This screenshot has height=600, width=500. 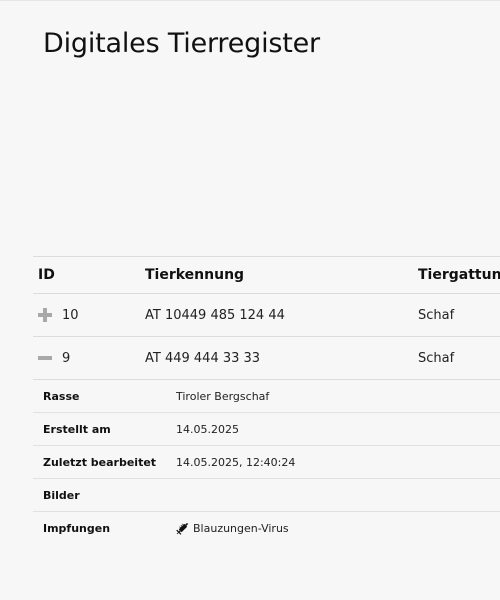 I want to click on column-header-tiergattung: Tiergattung, so click(x=459, y=275).